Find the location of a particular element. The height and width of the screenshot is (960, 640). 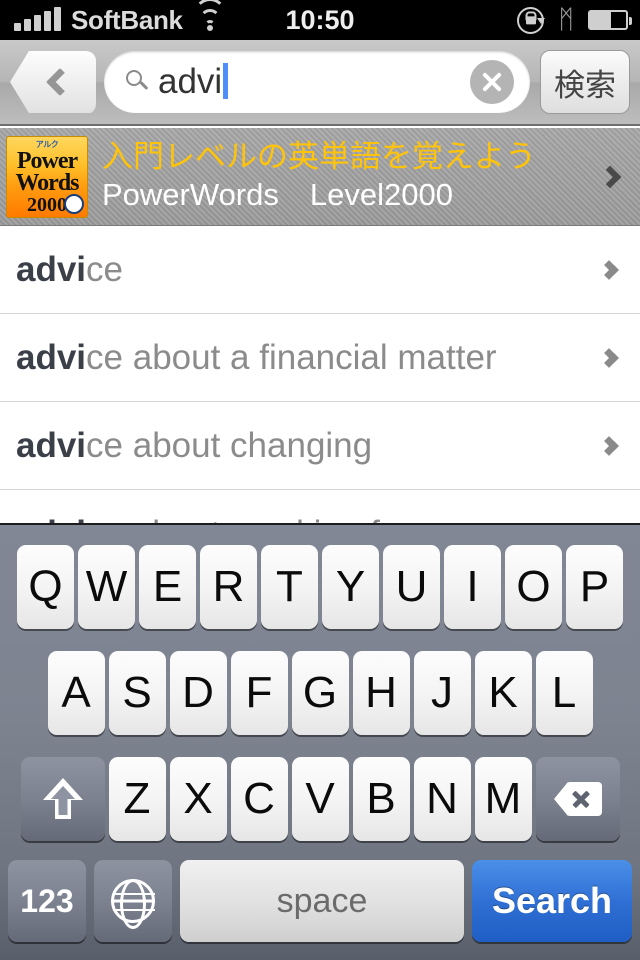

key-r: R is located at coordinates (228, 587).